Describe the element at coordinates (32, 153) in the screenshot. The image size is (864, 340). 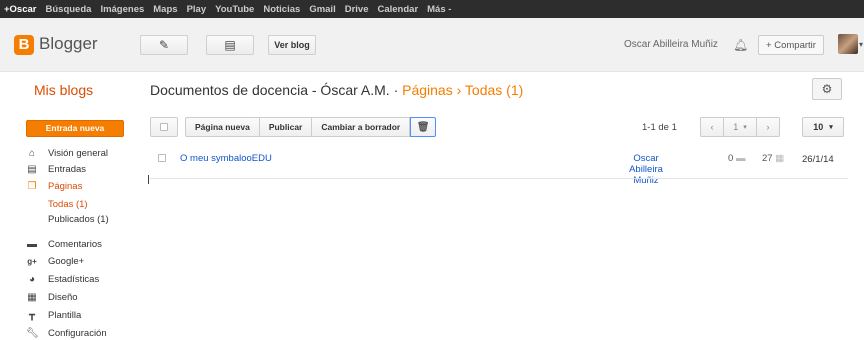
I see `home-icon: ⌂` at that location.